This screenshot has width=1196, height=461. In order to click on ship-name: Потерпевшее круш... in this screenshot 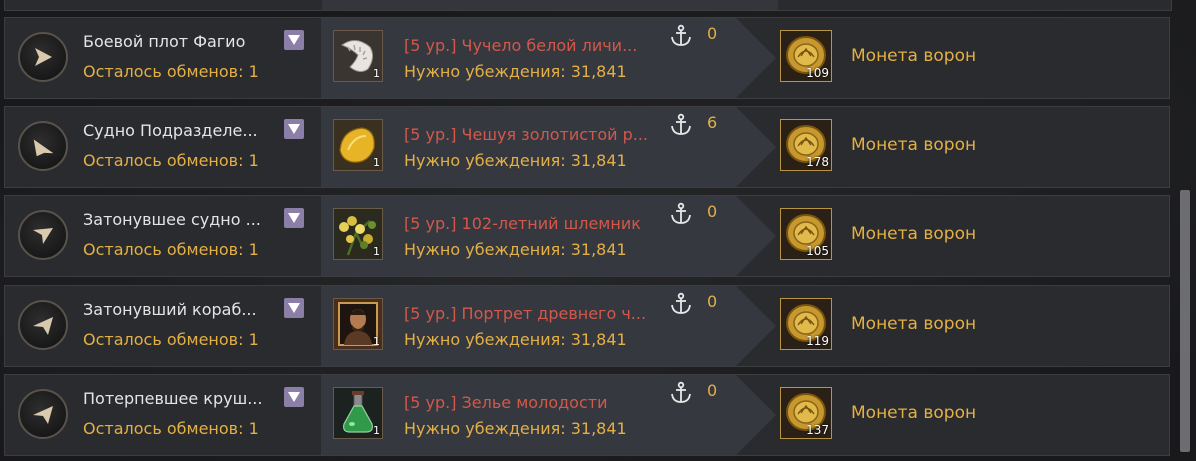, I will do `click(173, 398)`.